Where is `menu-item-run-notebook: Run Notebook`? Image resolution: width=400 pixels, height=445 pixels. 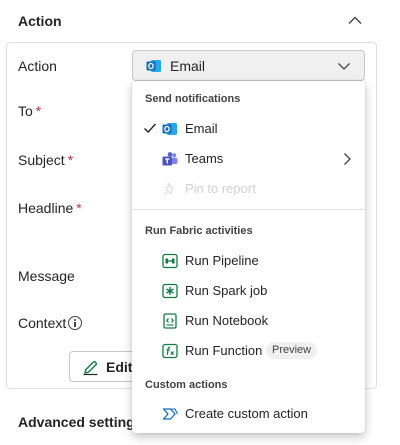
menu-item-run-notebook: Run Notebook is located at coordinates (248, 321).